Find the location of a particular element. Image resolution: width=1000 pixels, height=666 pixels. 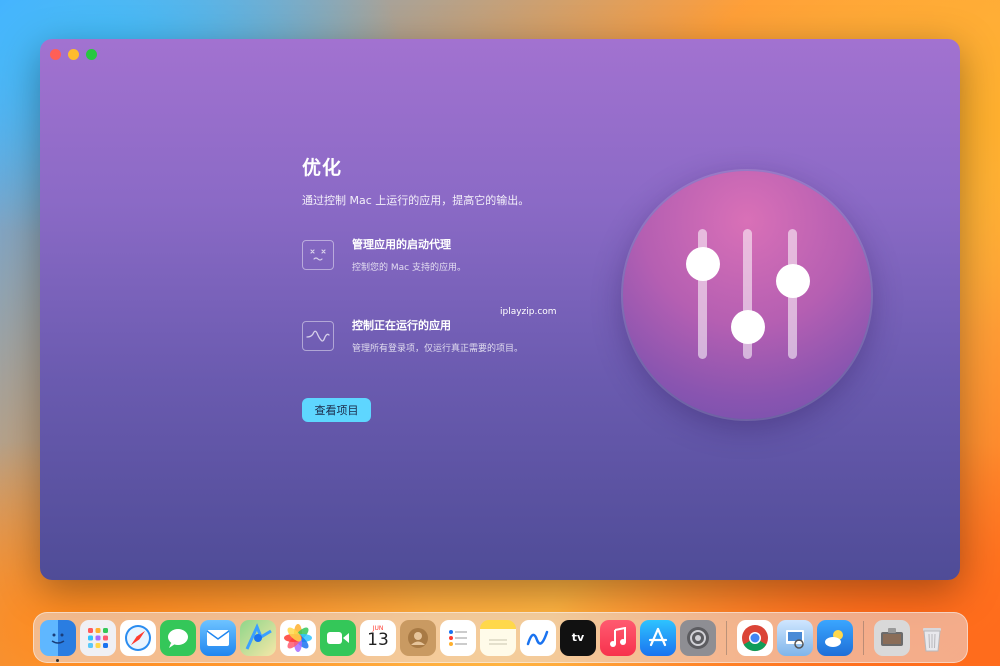

app-store-icon is located at coordinates (658, 637).